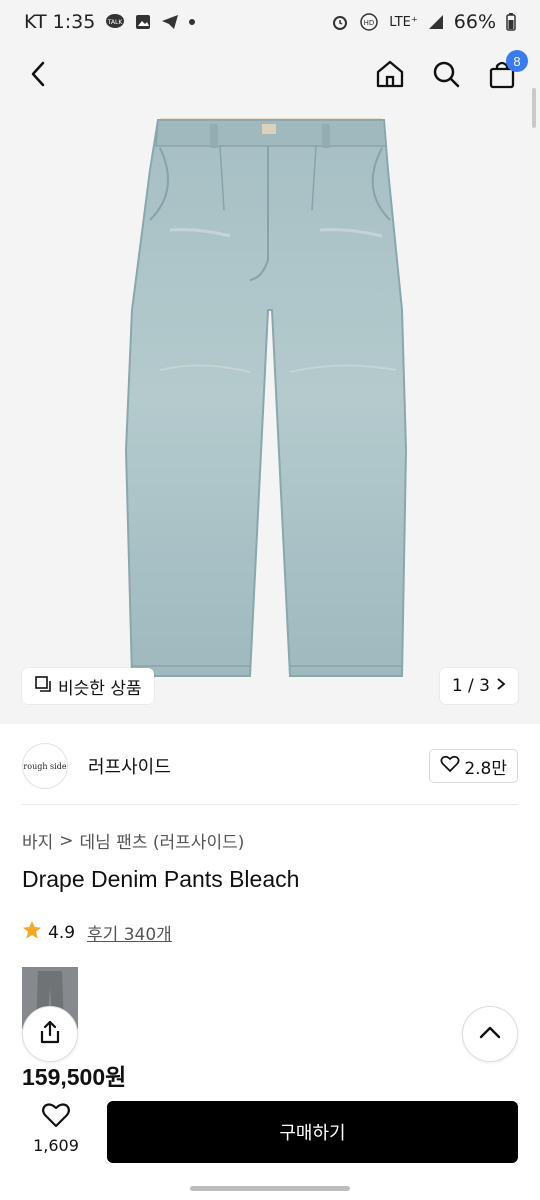  I want to click on home-icon, so click(390, 74).